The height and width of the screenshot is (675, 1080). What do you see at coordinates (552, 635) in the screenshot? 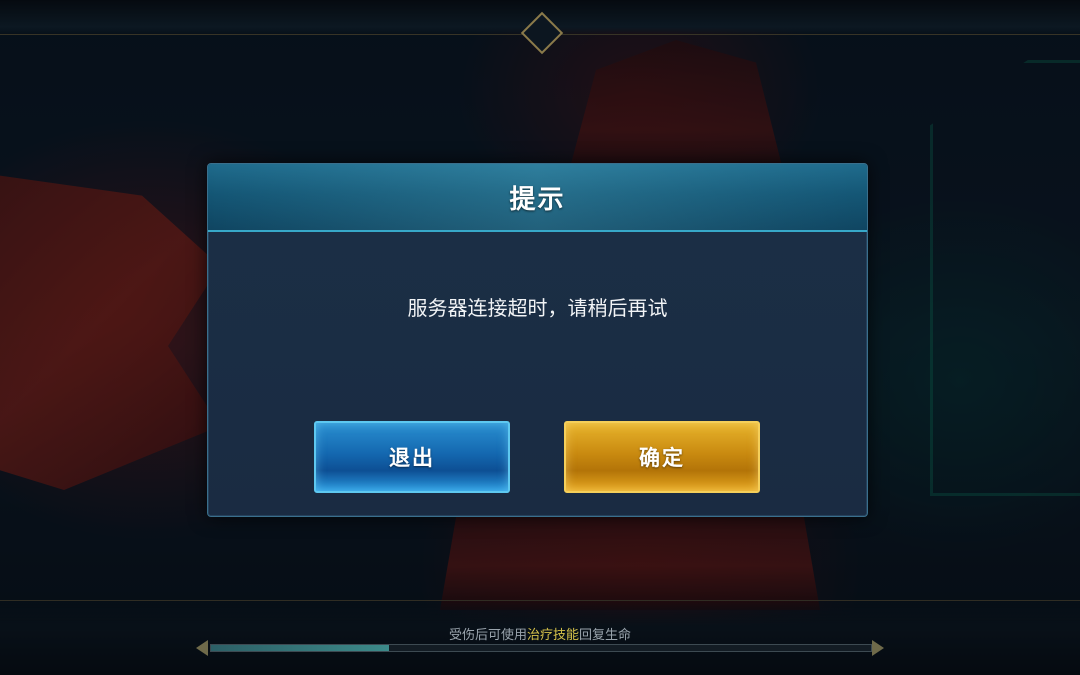
I see `loading-tip-highlight: 治疗技能` at bounding box center [552, 635].